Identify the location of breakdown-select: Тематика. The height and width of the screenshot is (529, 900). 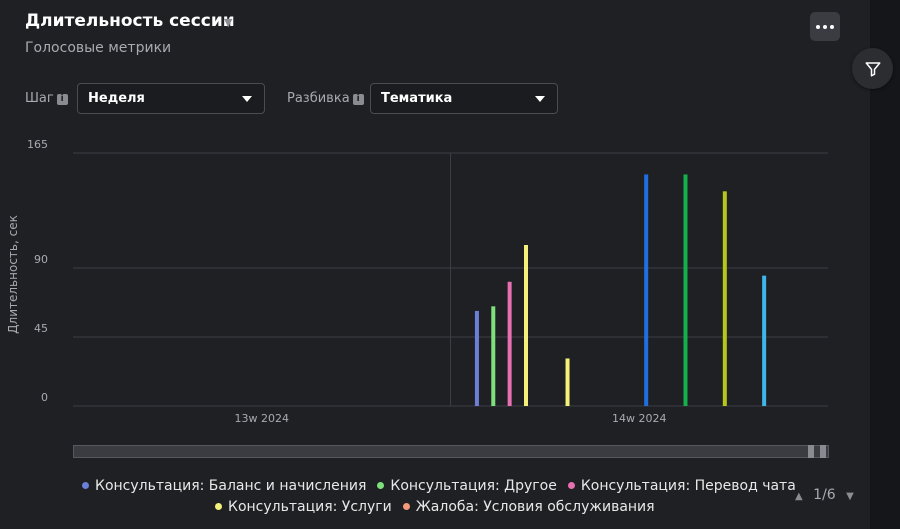
(464, 98).